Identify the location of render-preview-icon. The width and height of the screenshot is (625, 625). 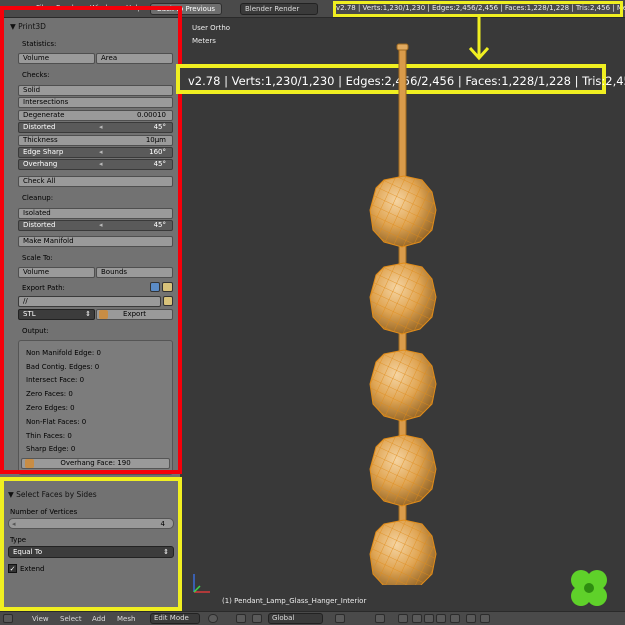
(471, 618).